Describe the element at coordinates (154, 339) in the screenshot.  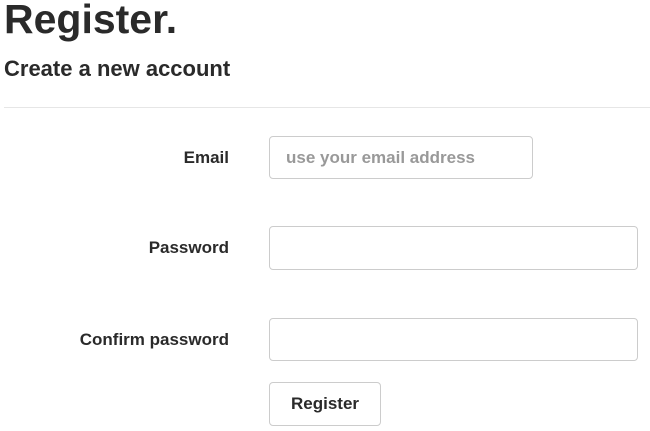
I see `confirm-password-label: Confirm password` at that location.